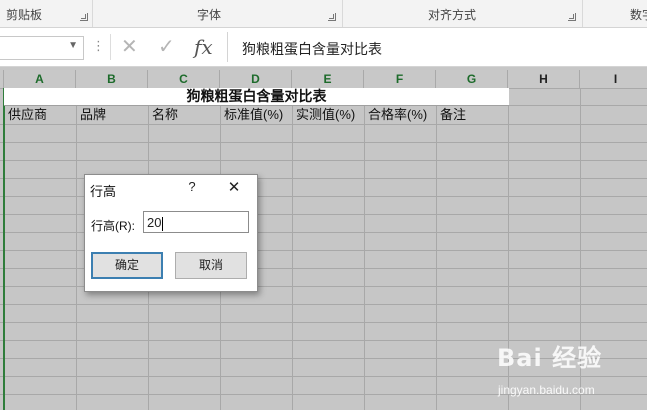 The image size is (647, 410). I want to click on ribbon-group-label-font: 字体, so click(209, 15).